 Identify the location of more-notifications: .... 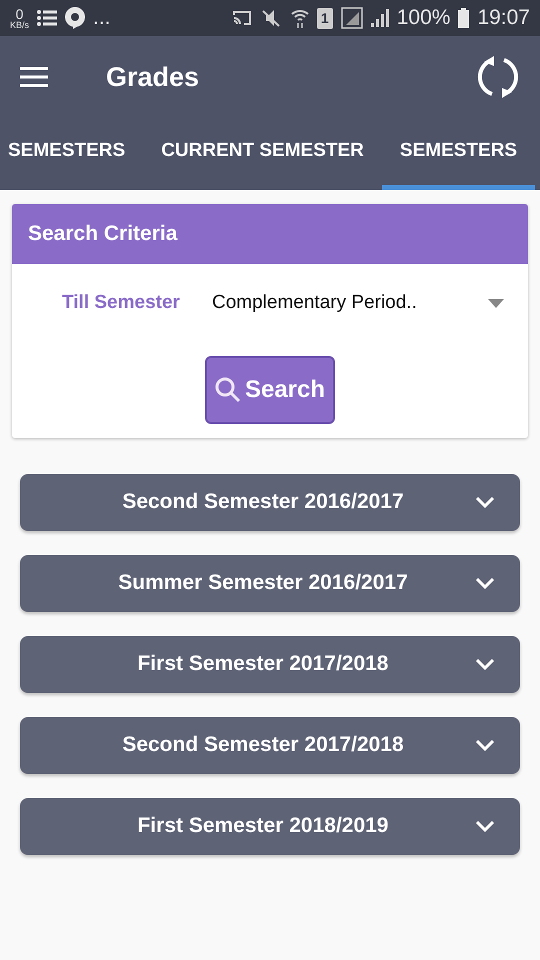
(102, 18).